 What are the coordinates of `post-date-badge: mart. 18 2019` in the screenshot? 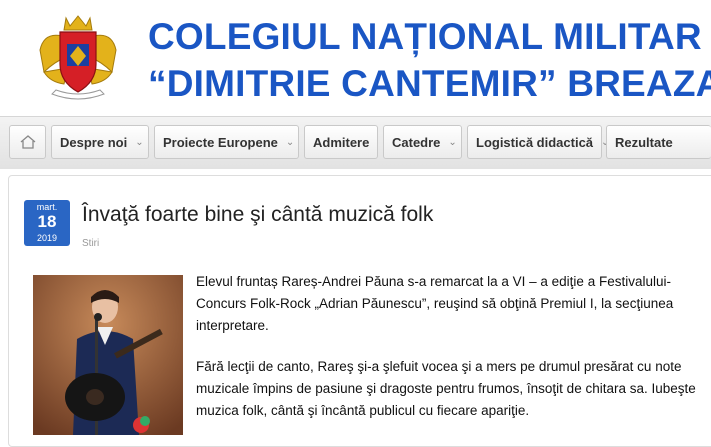 It's located at (47, 223).